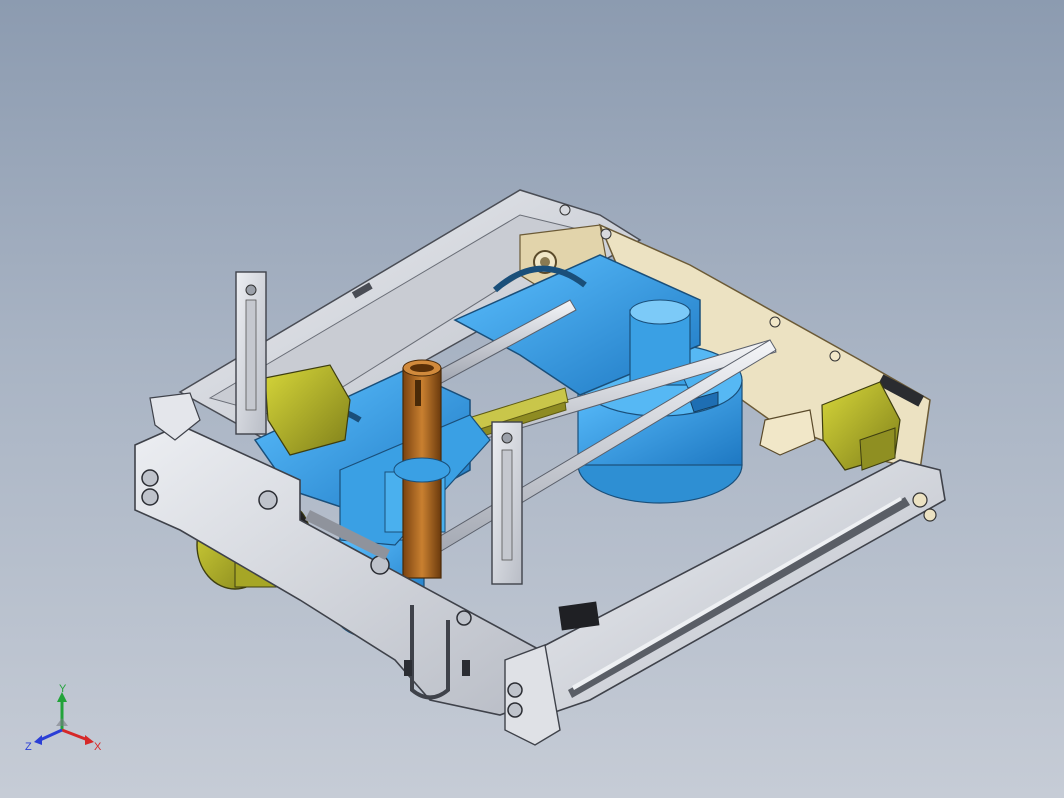 This screenshot has height=798, width=1064. What do you see at coordinates (75, 735) in the screenshot?
I see `x-axis-arrow` at bounding box center [75, 735].